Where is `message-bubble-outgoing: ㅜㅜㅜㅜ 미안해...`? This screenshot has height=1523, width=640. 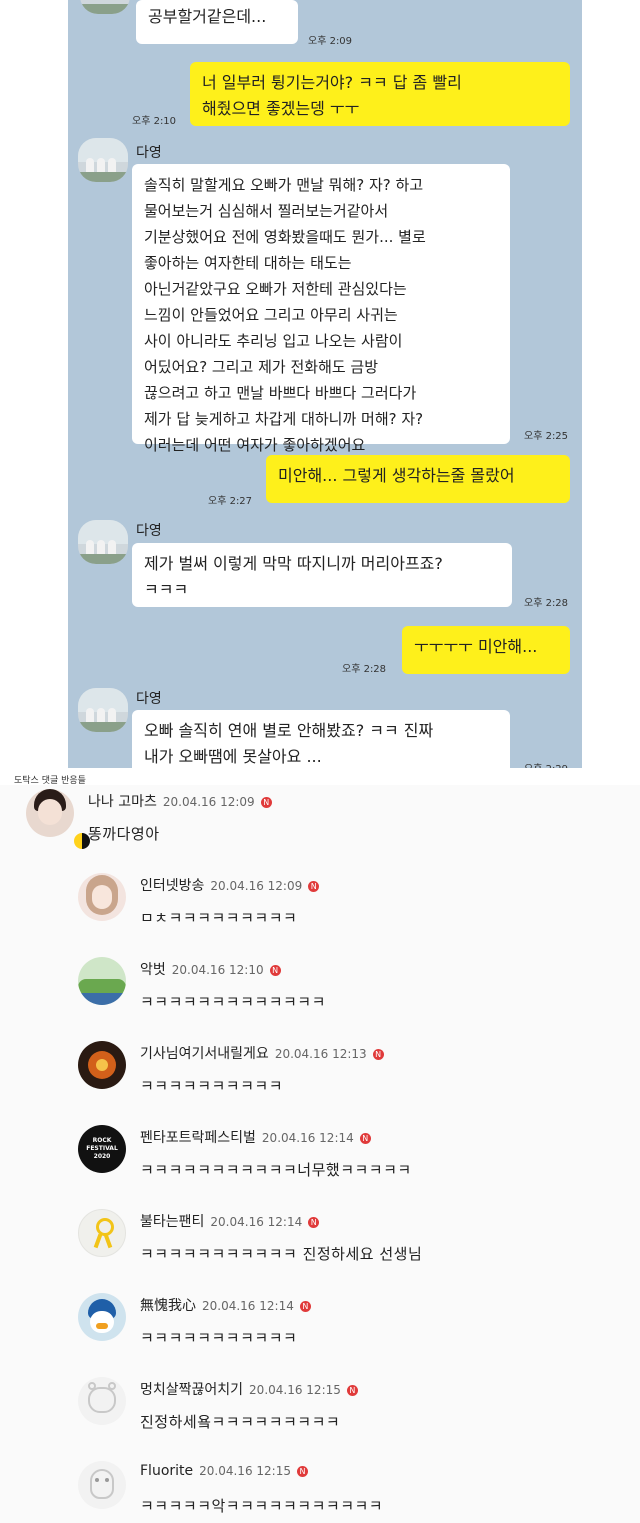
message-bubble-outgoing: ㅜㅜㅜㅜ 미안해... is located at coordinates (486, 650).